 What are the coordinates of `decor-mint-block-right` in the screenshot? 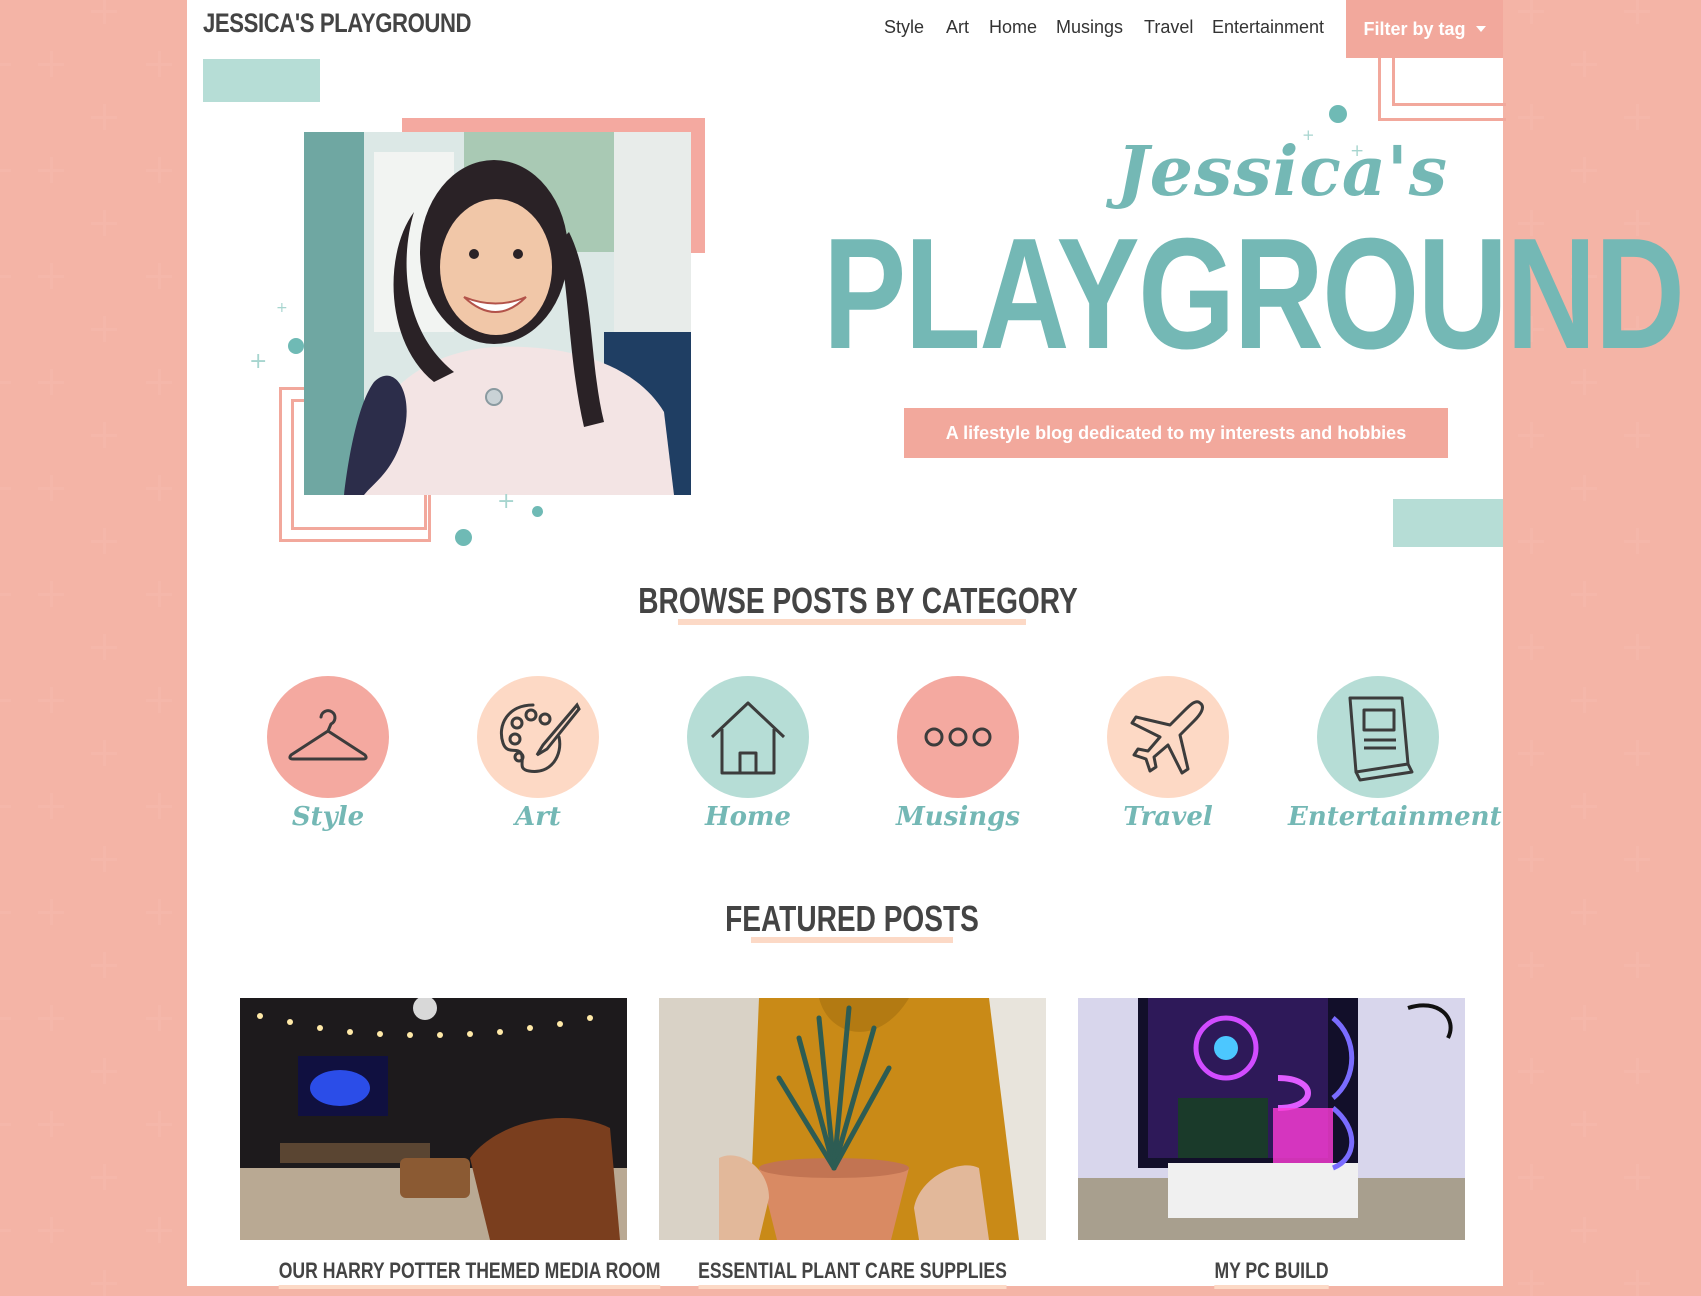 It's located at (1448, 523).